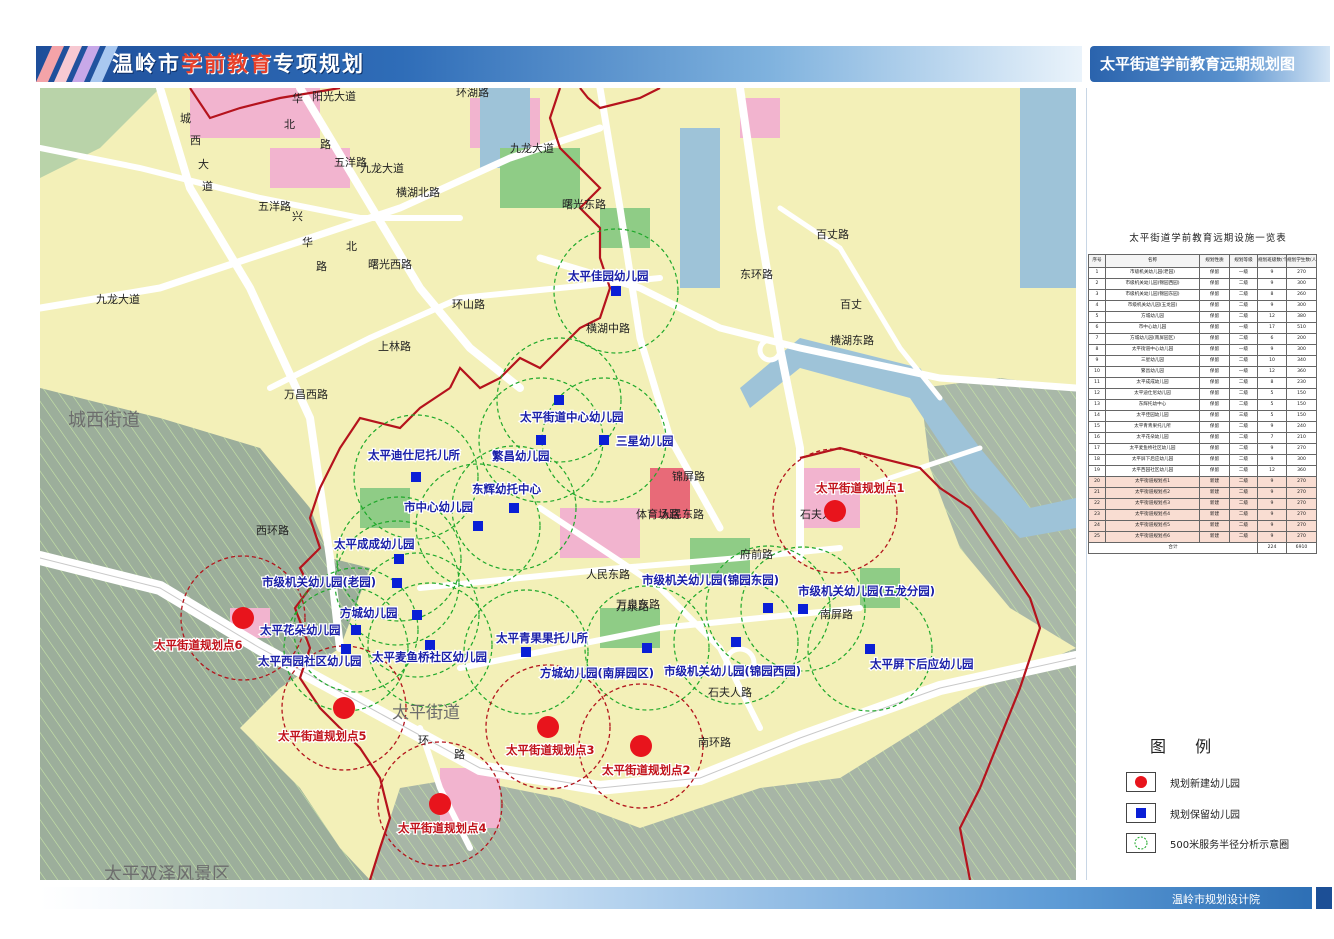 The image size is (1334, 939). What do you see at coordinates (646, 770) in the screenshot?
I see `new-kindergarten-label: 太平街道规划点2` at bounding box center [646, 770].